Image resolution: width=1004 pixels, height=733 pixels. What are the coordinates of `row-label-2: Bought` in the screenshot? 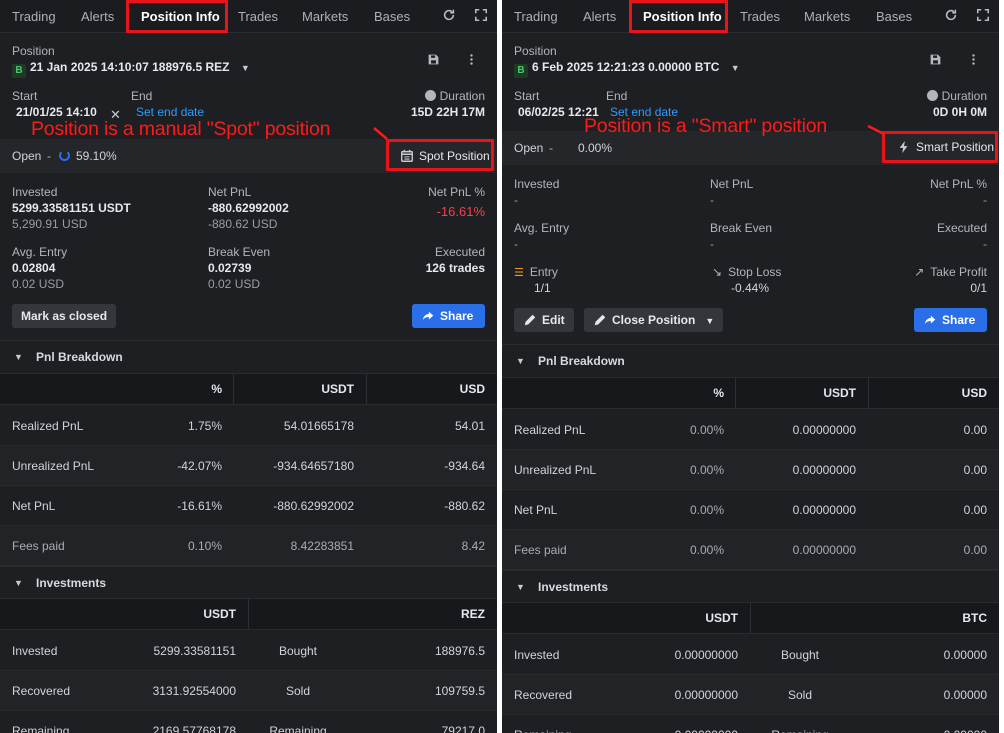 It's located at (800, 655).